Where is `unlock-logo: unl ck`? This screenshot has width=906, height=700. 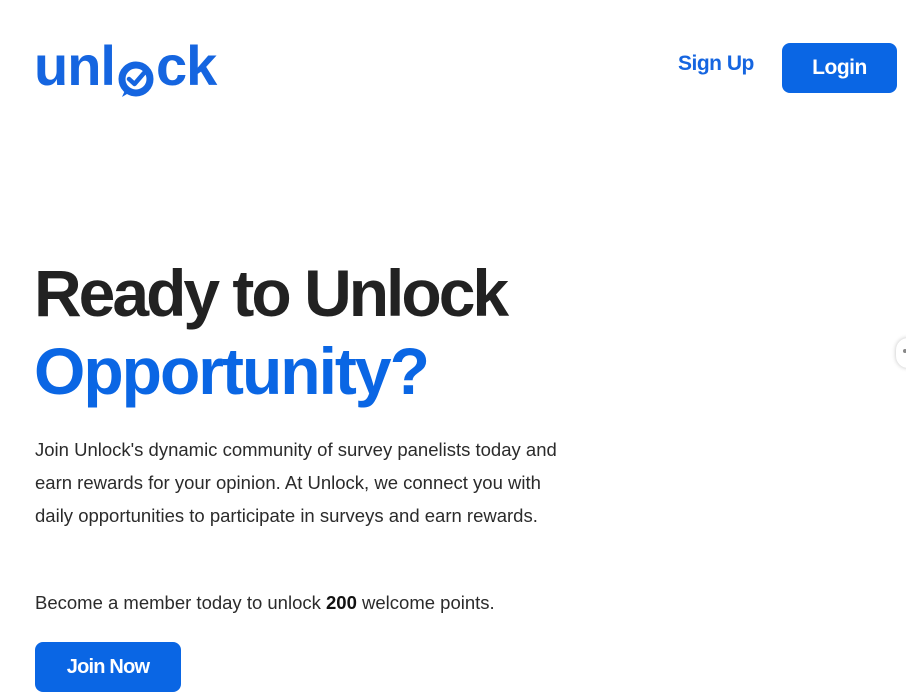
unlock-logo: unl ck is located at coordinates (125, 67).